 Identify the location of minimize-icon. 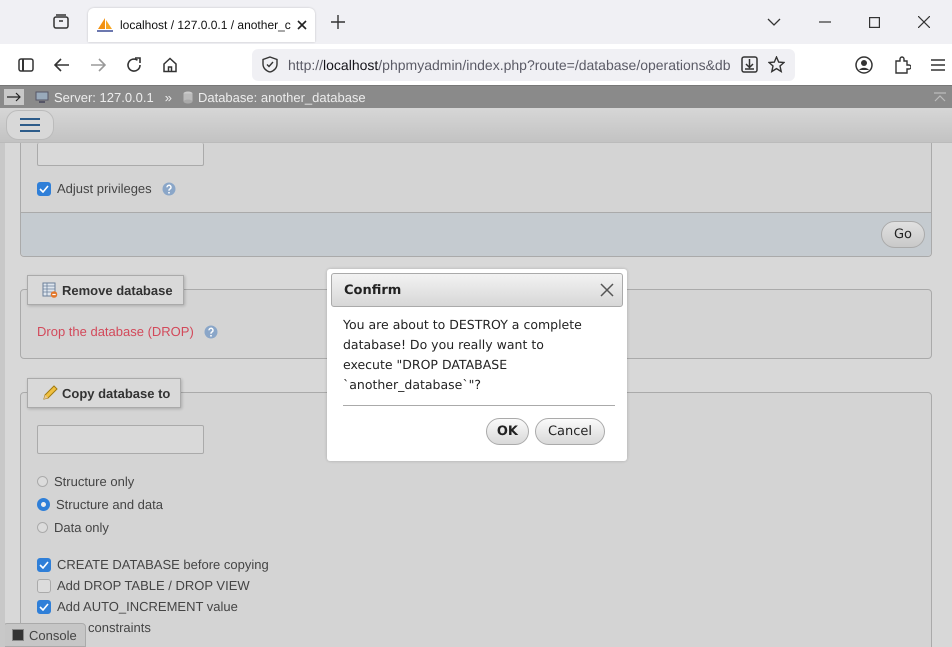
(825, 22).